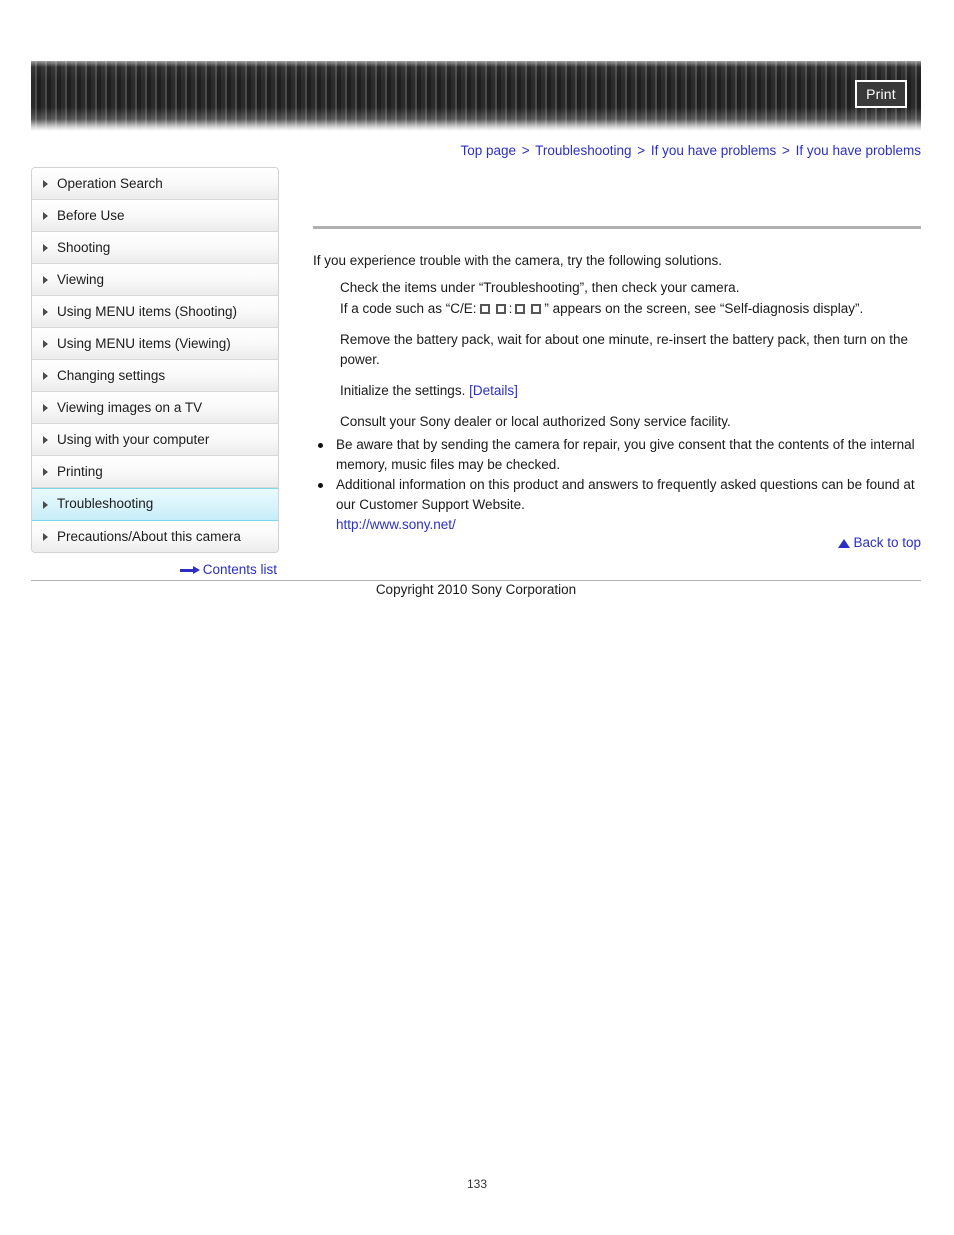 Image resolution: width=954 pixels, height=1235 pixels. What do you see at coordinates (583, 150) in the screenshot?
I see `breadcrumb-item-troubleshooting: Troubleshooting` at bounding box center [583, 150].